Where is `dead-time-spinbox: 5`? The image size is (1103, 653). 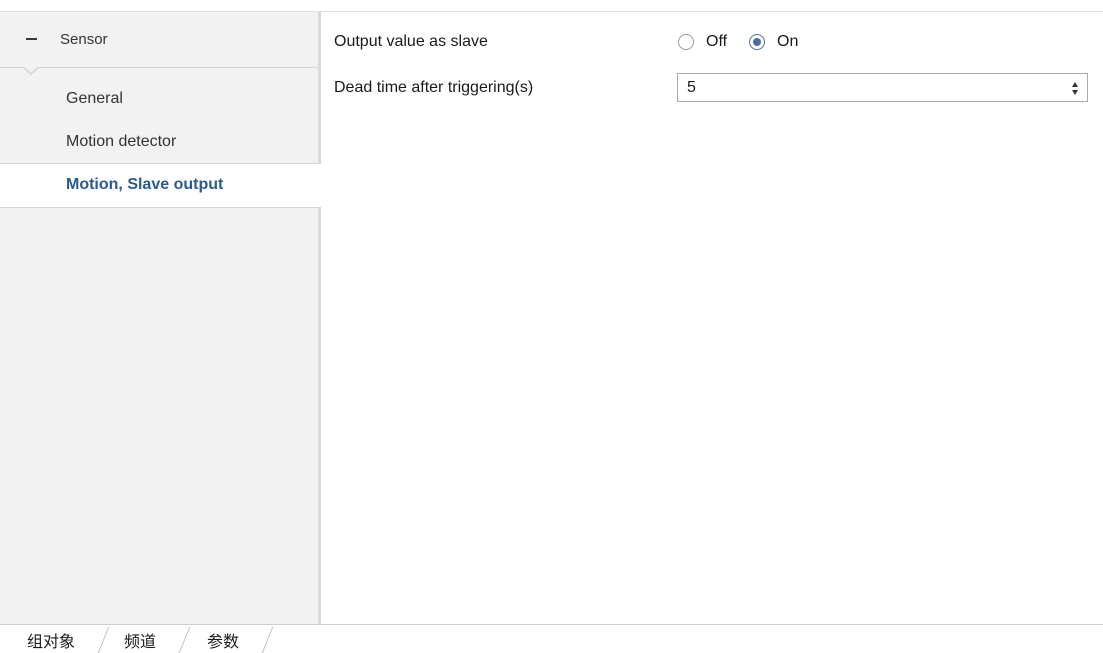
dead-time-spinbox: 5 is located at coordinates (882, 87).